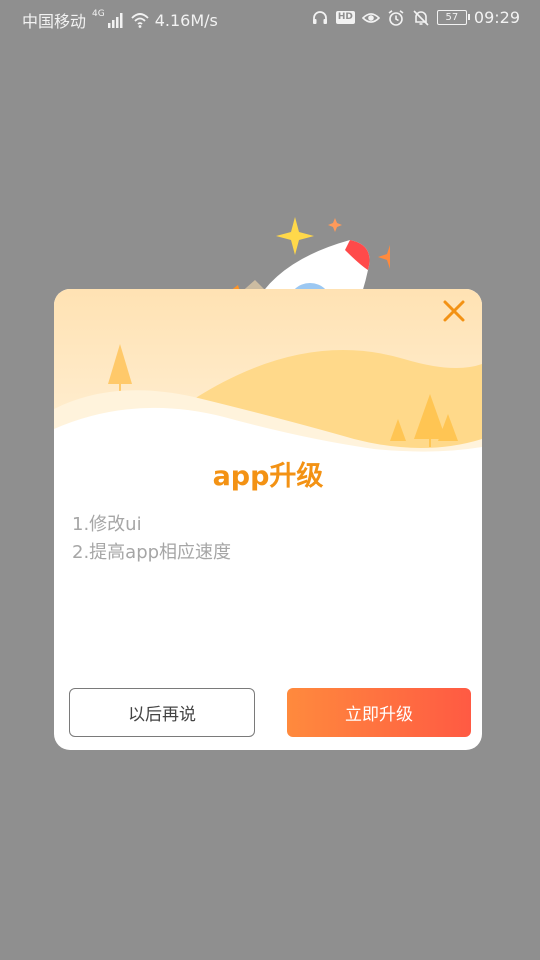 This screenshot has height=960, width=540. I want to click on hd-icon: HD, so click(345, 17).